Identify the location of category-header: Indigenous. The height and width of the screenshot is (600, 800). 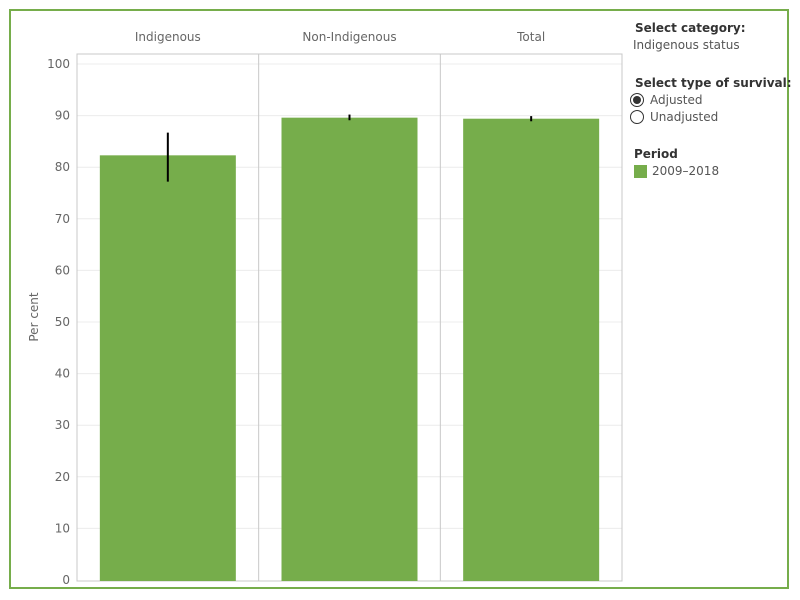
(168, 37).